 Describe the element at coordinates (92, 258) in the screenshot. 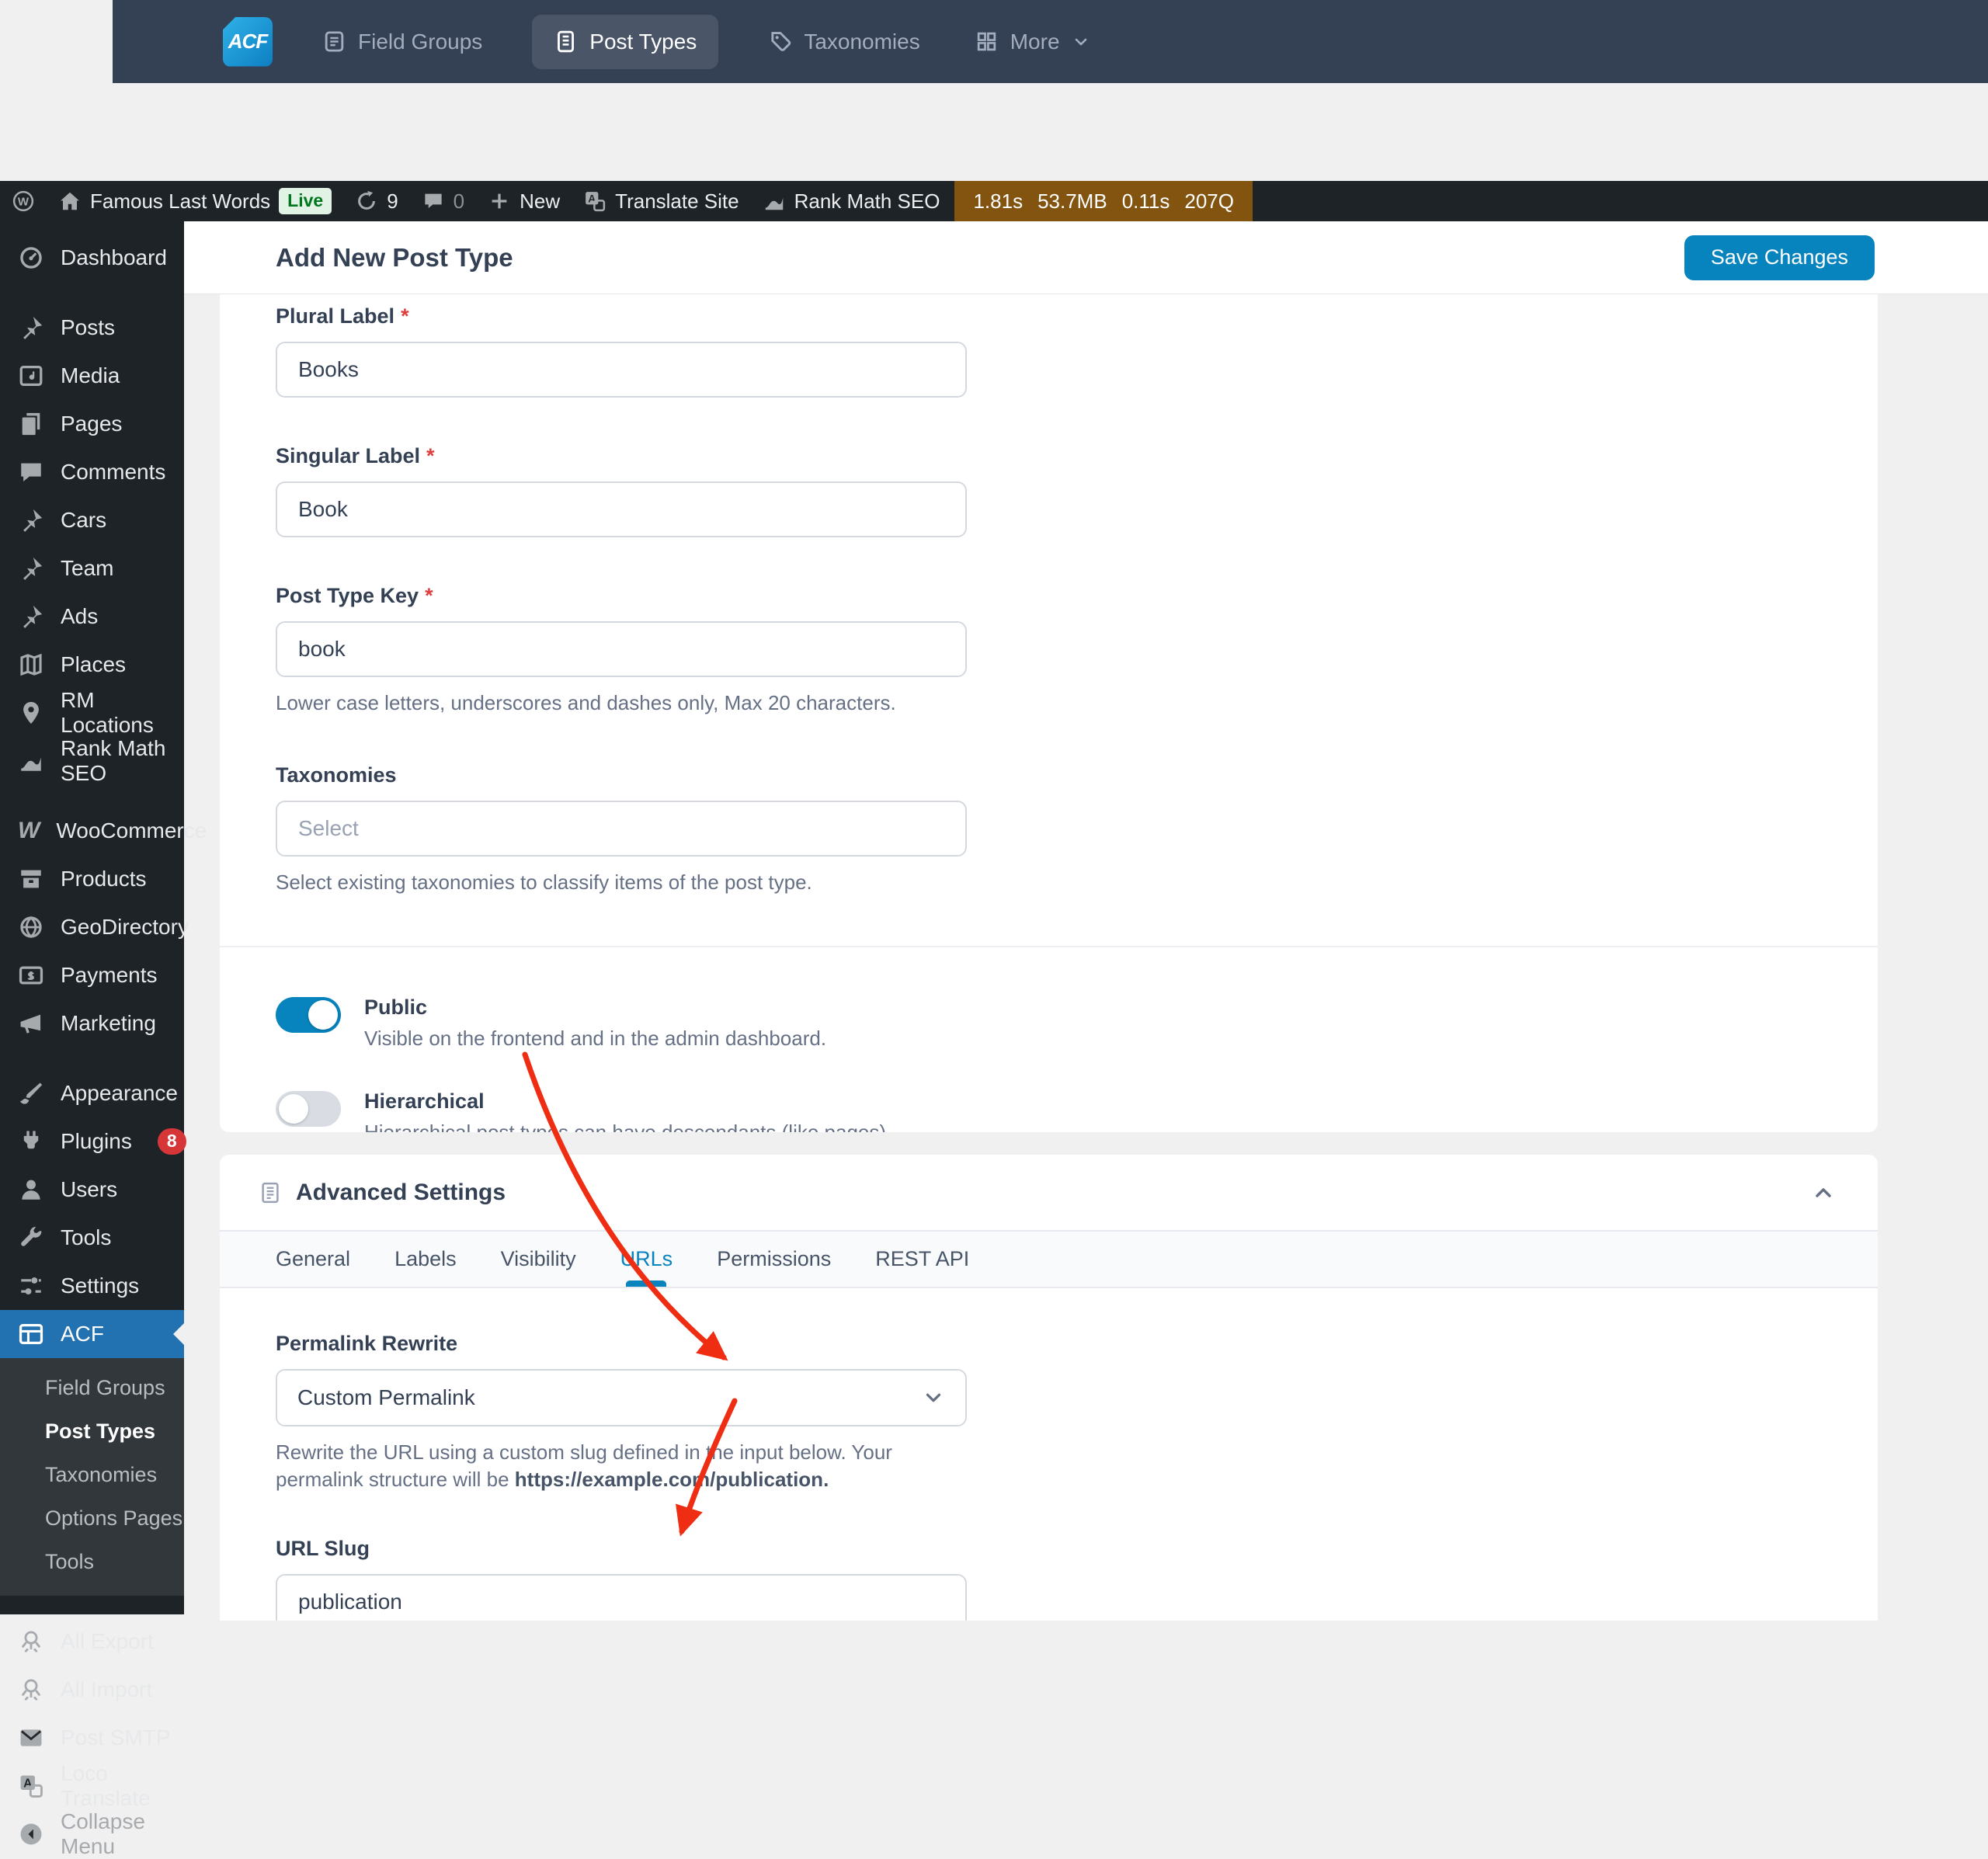

I see `sidebar-item-dashboard: Dashboard` at that location.